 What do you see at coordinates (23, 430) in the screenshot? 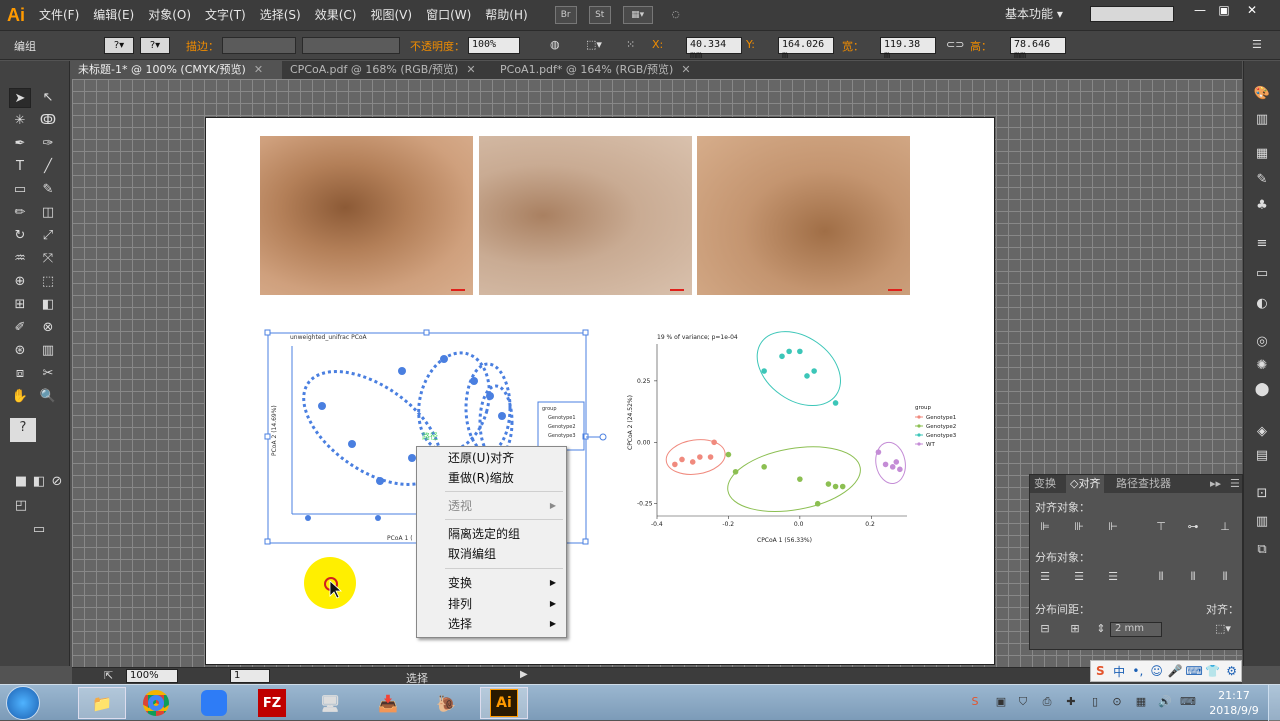
I see `fill-stroke-swatch-icon: ?` at bounding box center [23, 430].